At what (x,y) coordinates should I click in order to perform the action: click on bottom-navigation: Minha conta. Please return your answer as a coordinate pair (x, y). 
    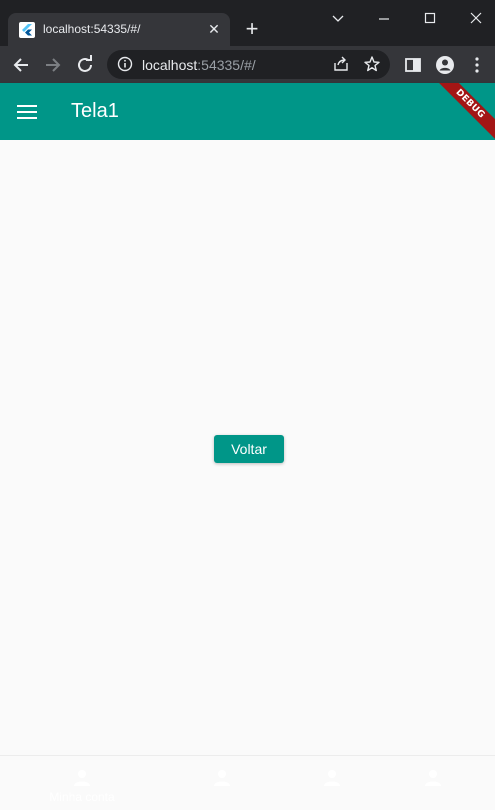
    Looking at the image, I should click on (247, 782).